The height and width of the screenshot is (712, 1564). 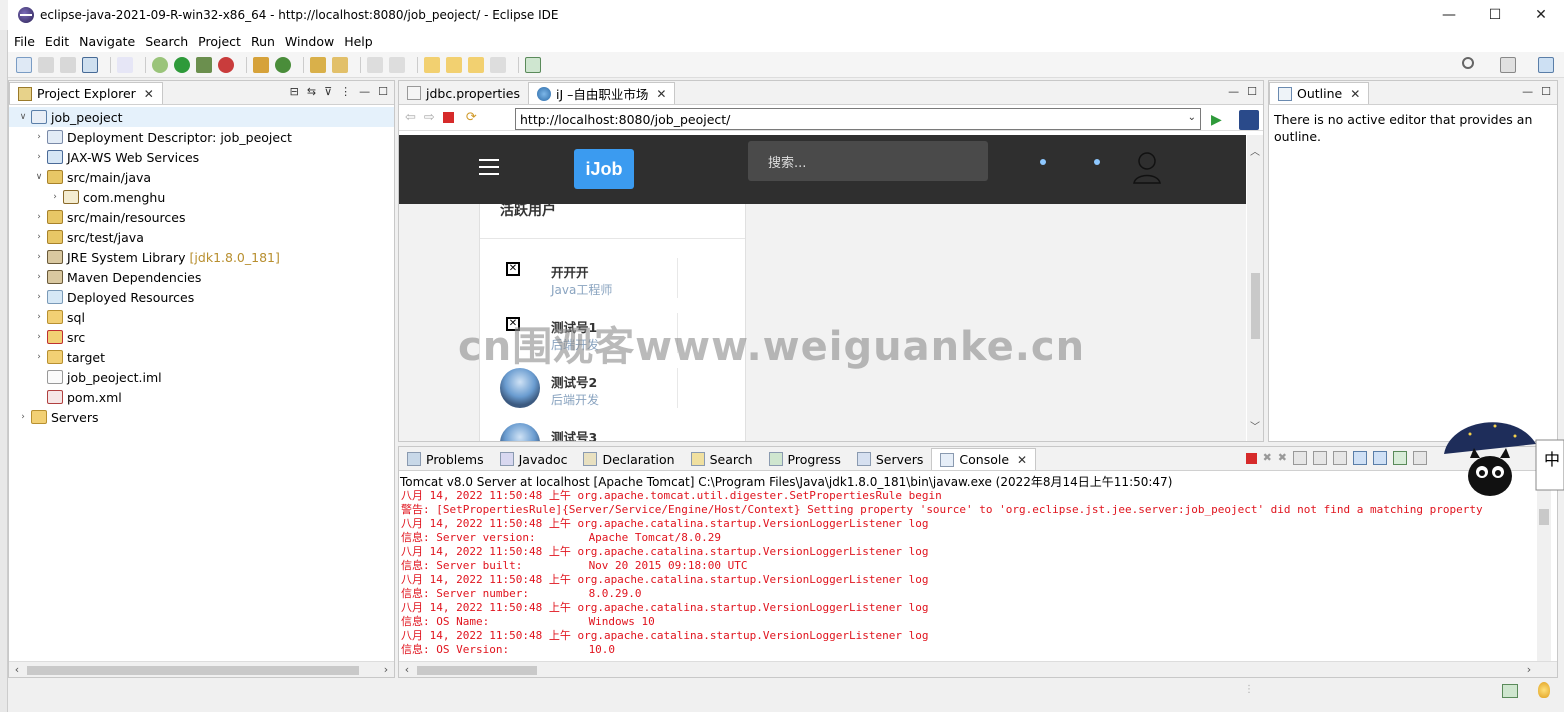 What do you see at coordinates (1552, 458) in the screenshot?
I see `ime-indicator: 中` at bounding box center [1552, 458].